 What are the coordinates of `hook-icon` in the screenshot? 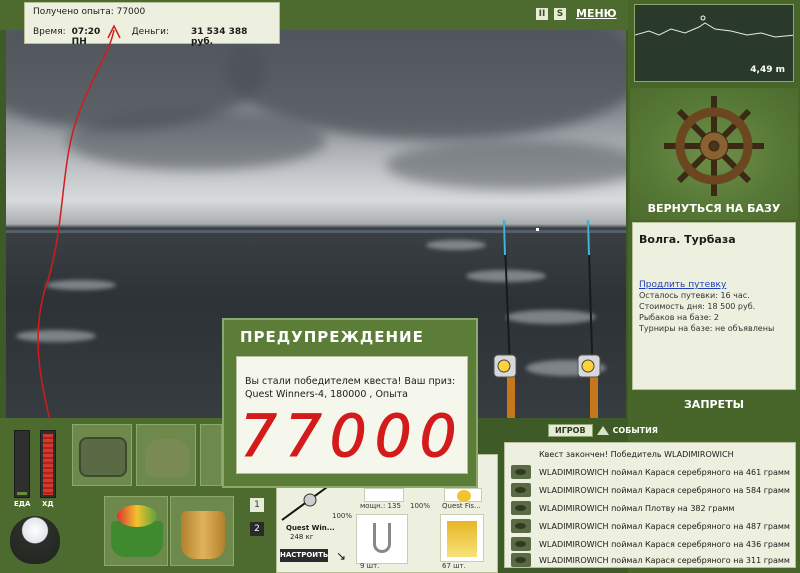 It's located at (382, 538).